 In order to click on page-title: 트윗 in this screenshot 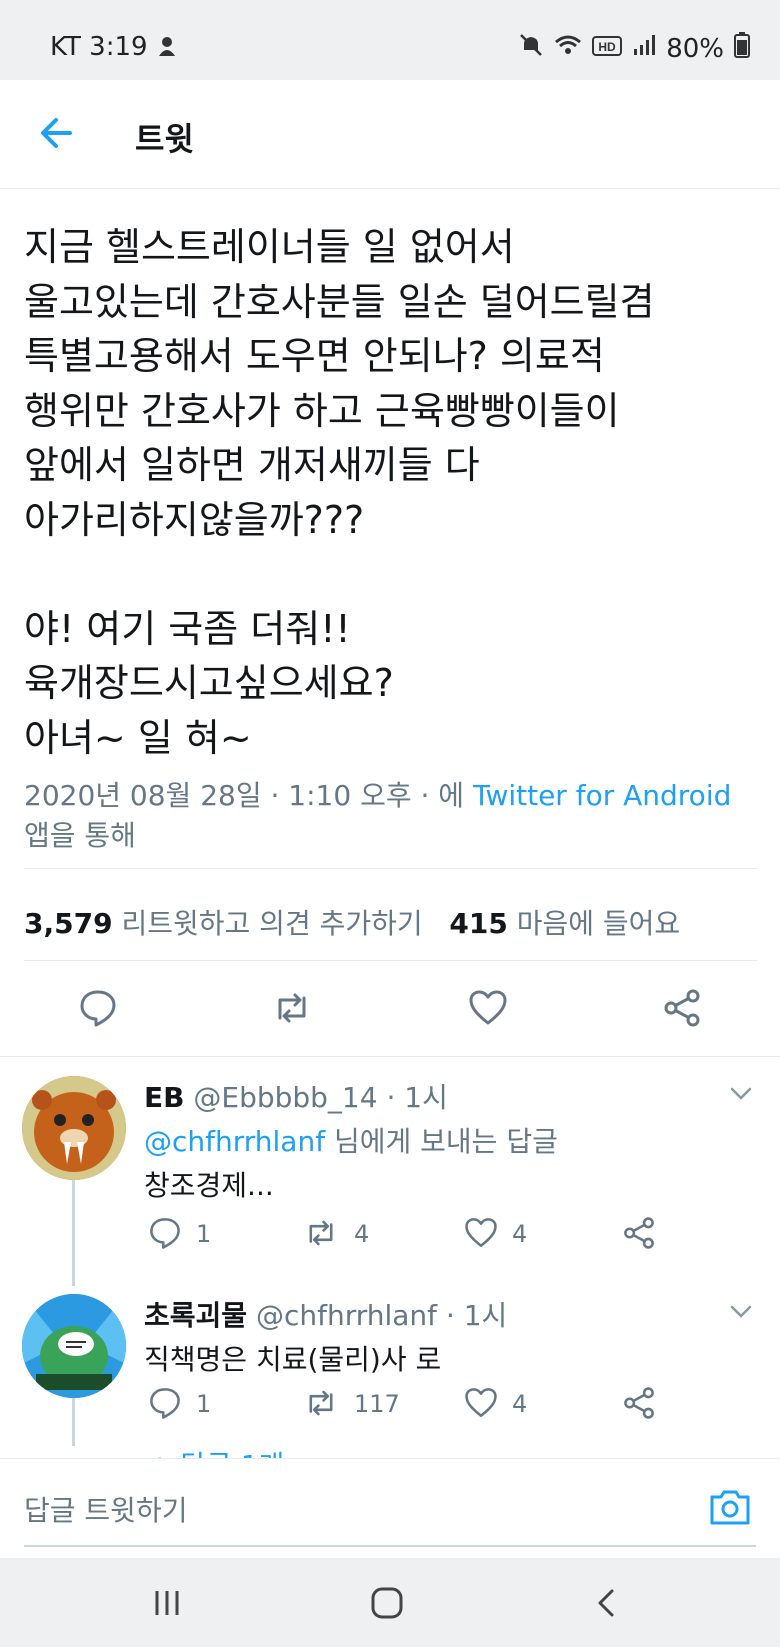, I will do `click(164, 139)`.